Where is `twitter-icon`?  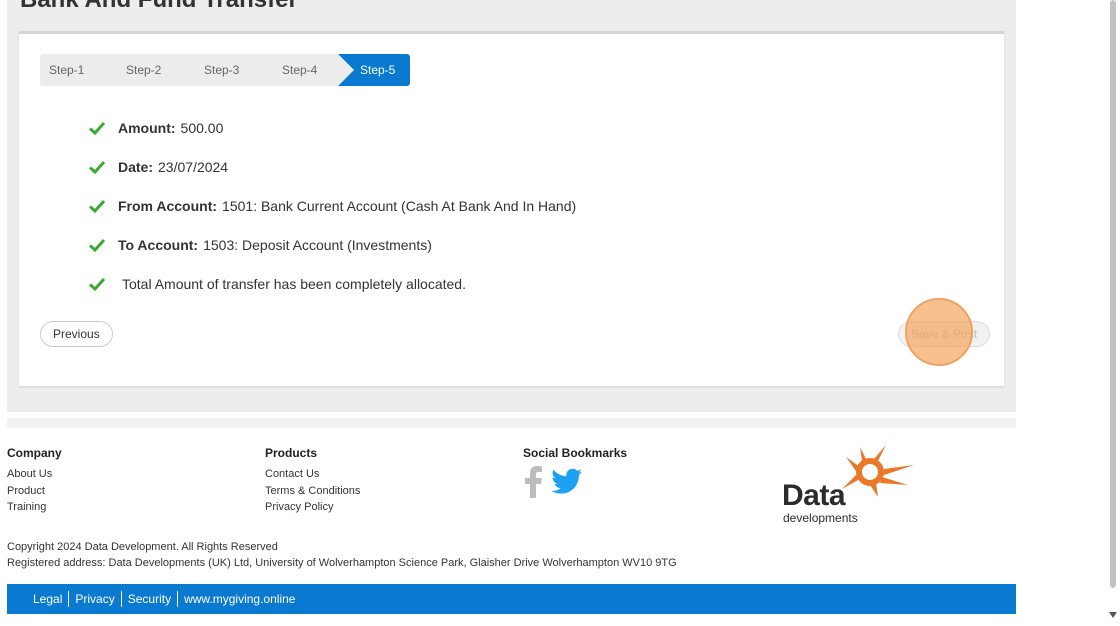 twitter-icon is located at coordinates (567, 482).